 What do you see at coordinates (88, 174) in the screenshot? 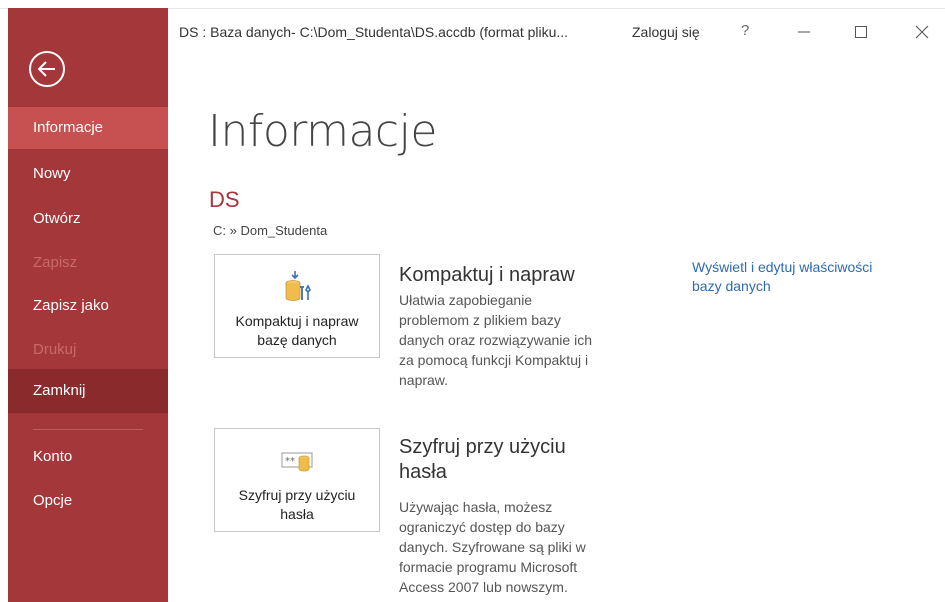
I see `sidebar-item-nowy: Nowy` at bounding box center [88, 174].